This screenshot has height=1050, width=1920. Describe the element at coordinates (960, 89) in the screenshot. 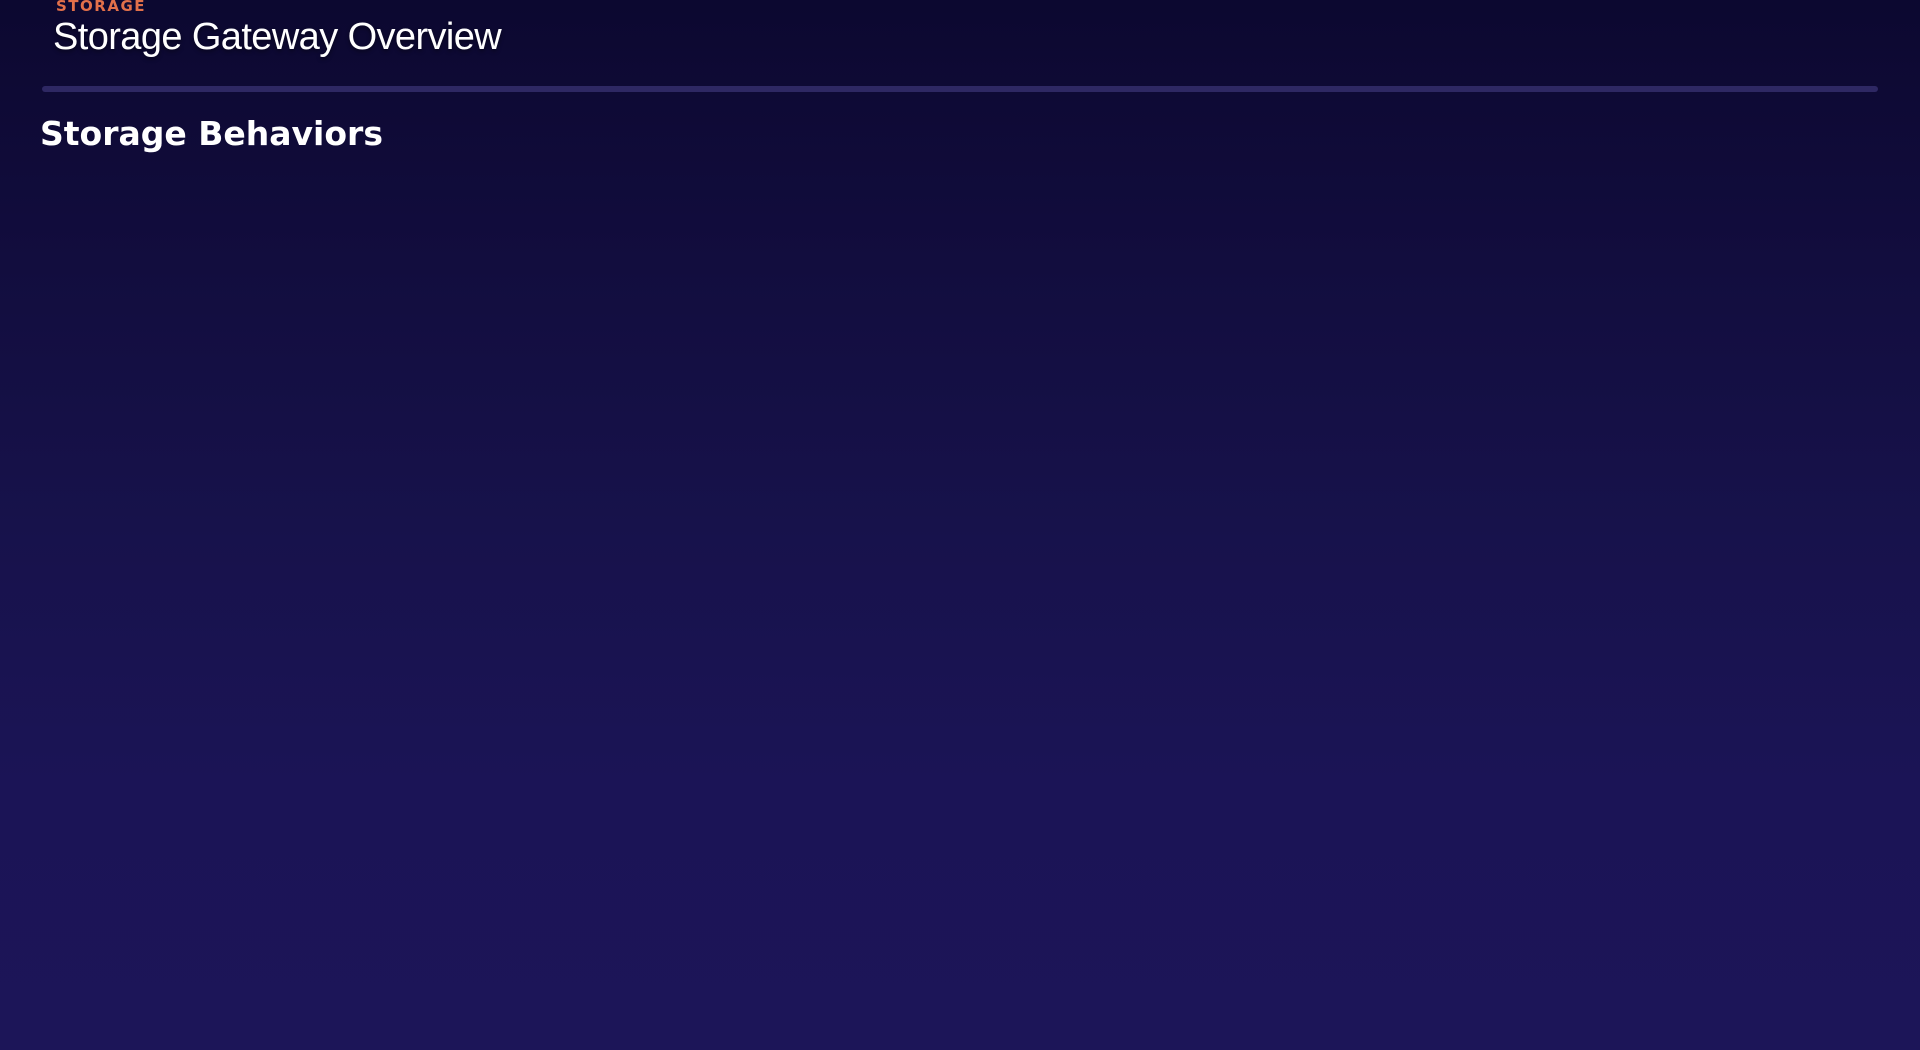

I see `header-divider` at that location.